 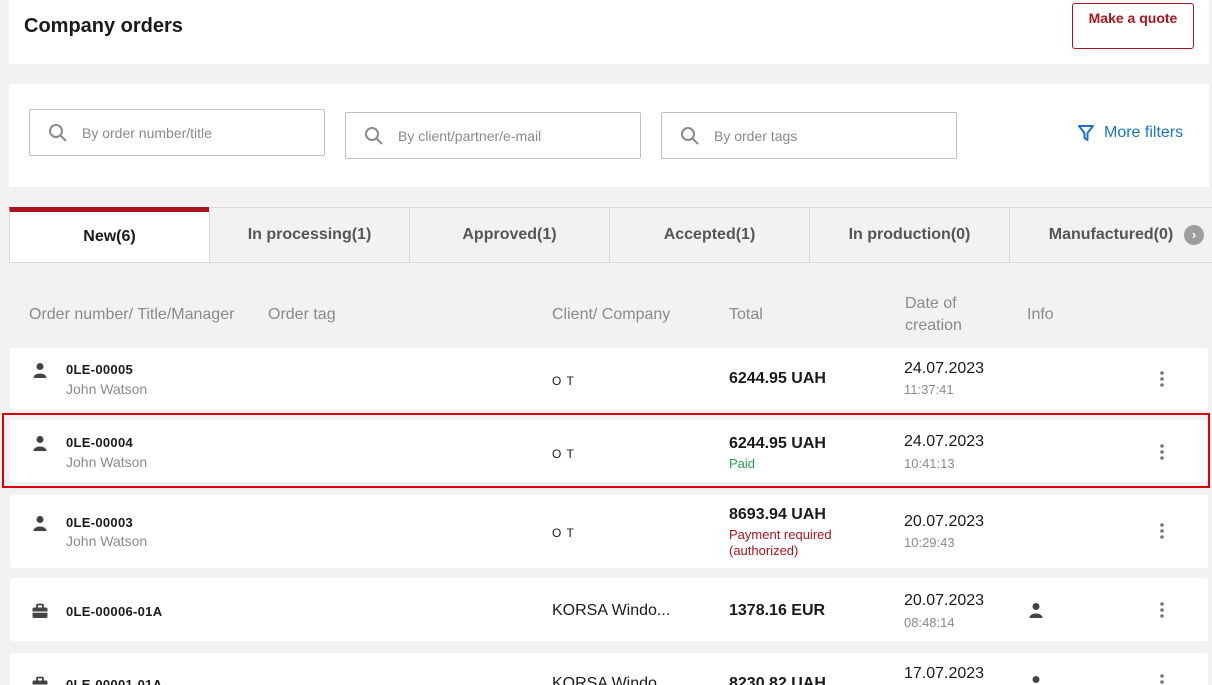 I want to click on page-title: Company orders, so click(x=103, y=26).